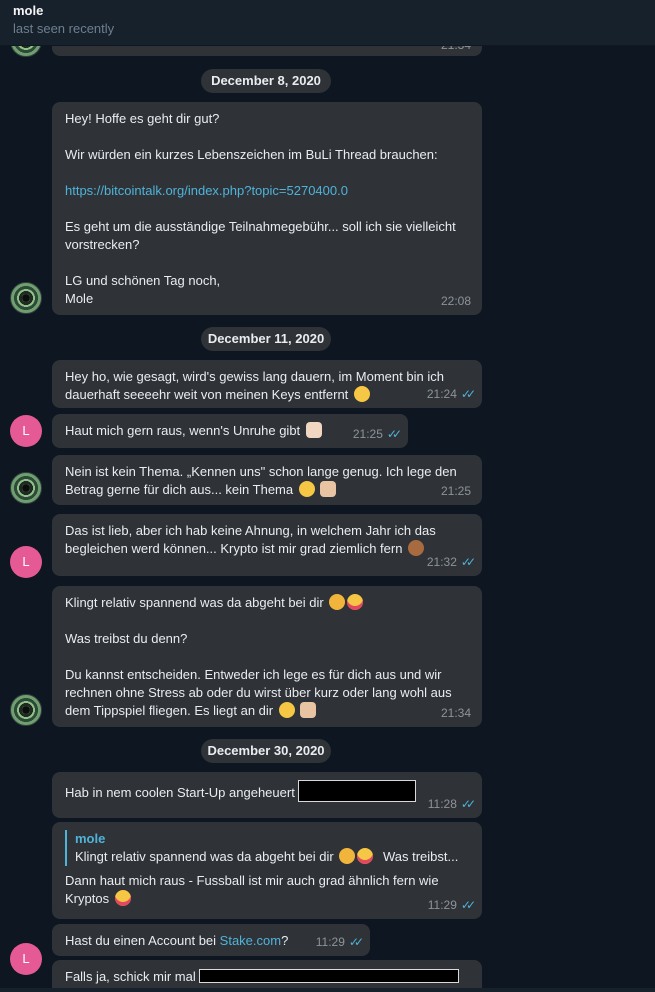 The height and width of the screenshot is (992, 655). Describe the element at coordinates (79, 298) in the screenshot. I see `message-text: Mole` at that location.